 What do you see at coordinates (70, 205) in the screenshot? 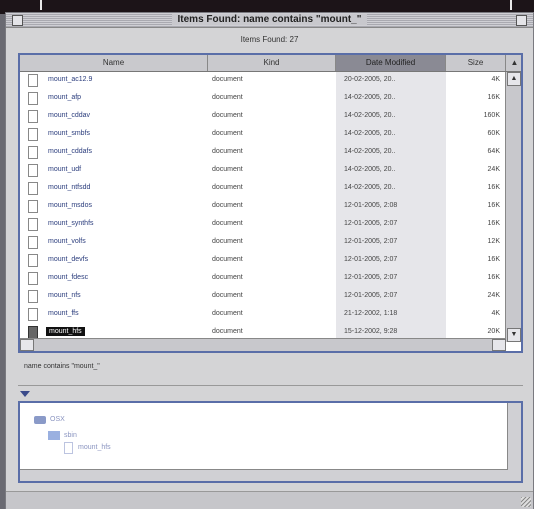
I see `file-name: mount_msdos` at bounding box center [70, 205].